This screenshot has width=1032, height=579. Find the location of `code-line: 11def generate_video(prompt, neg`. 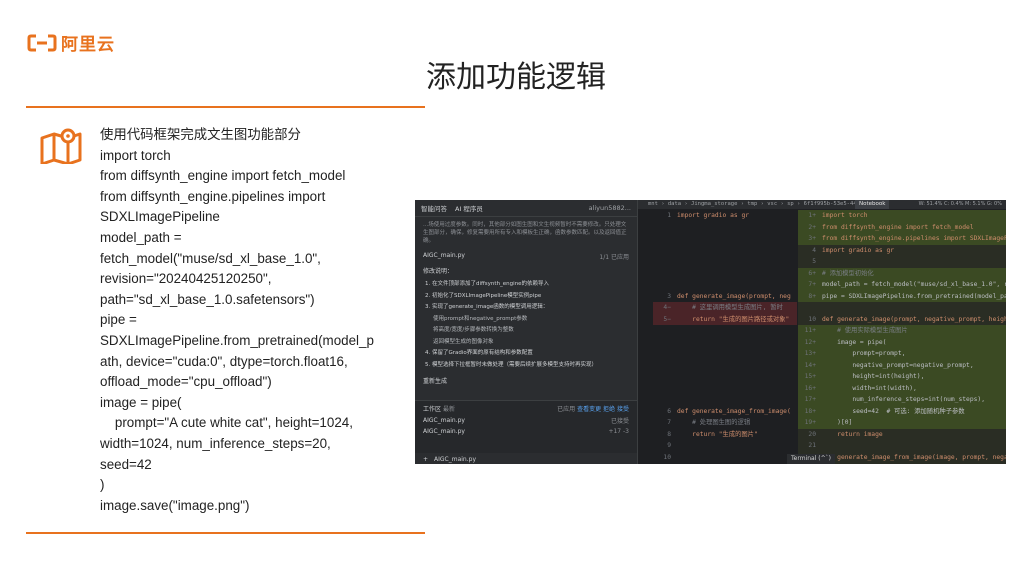

code-line: 11def generate_video(prompt, neg is located at coordinates (725, 463).